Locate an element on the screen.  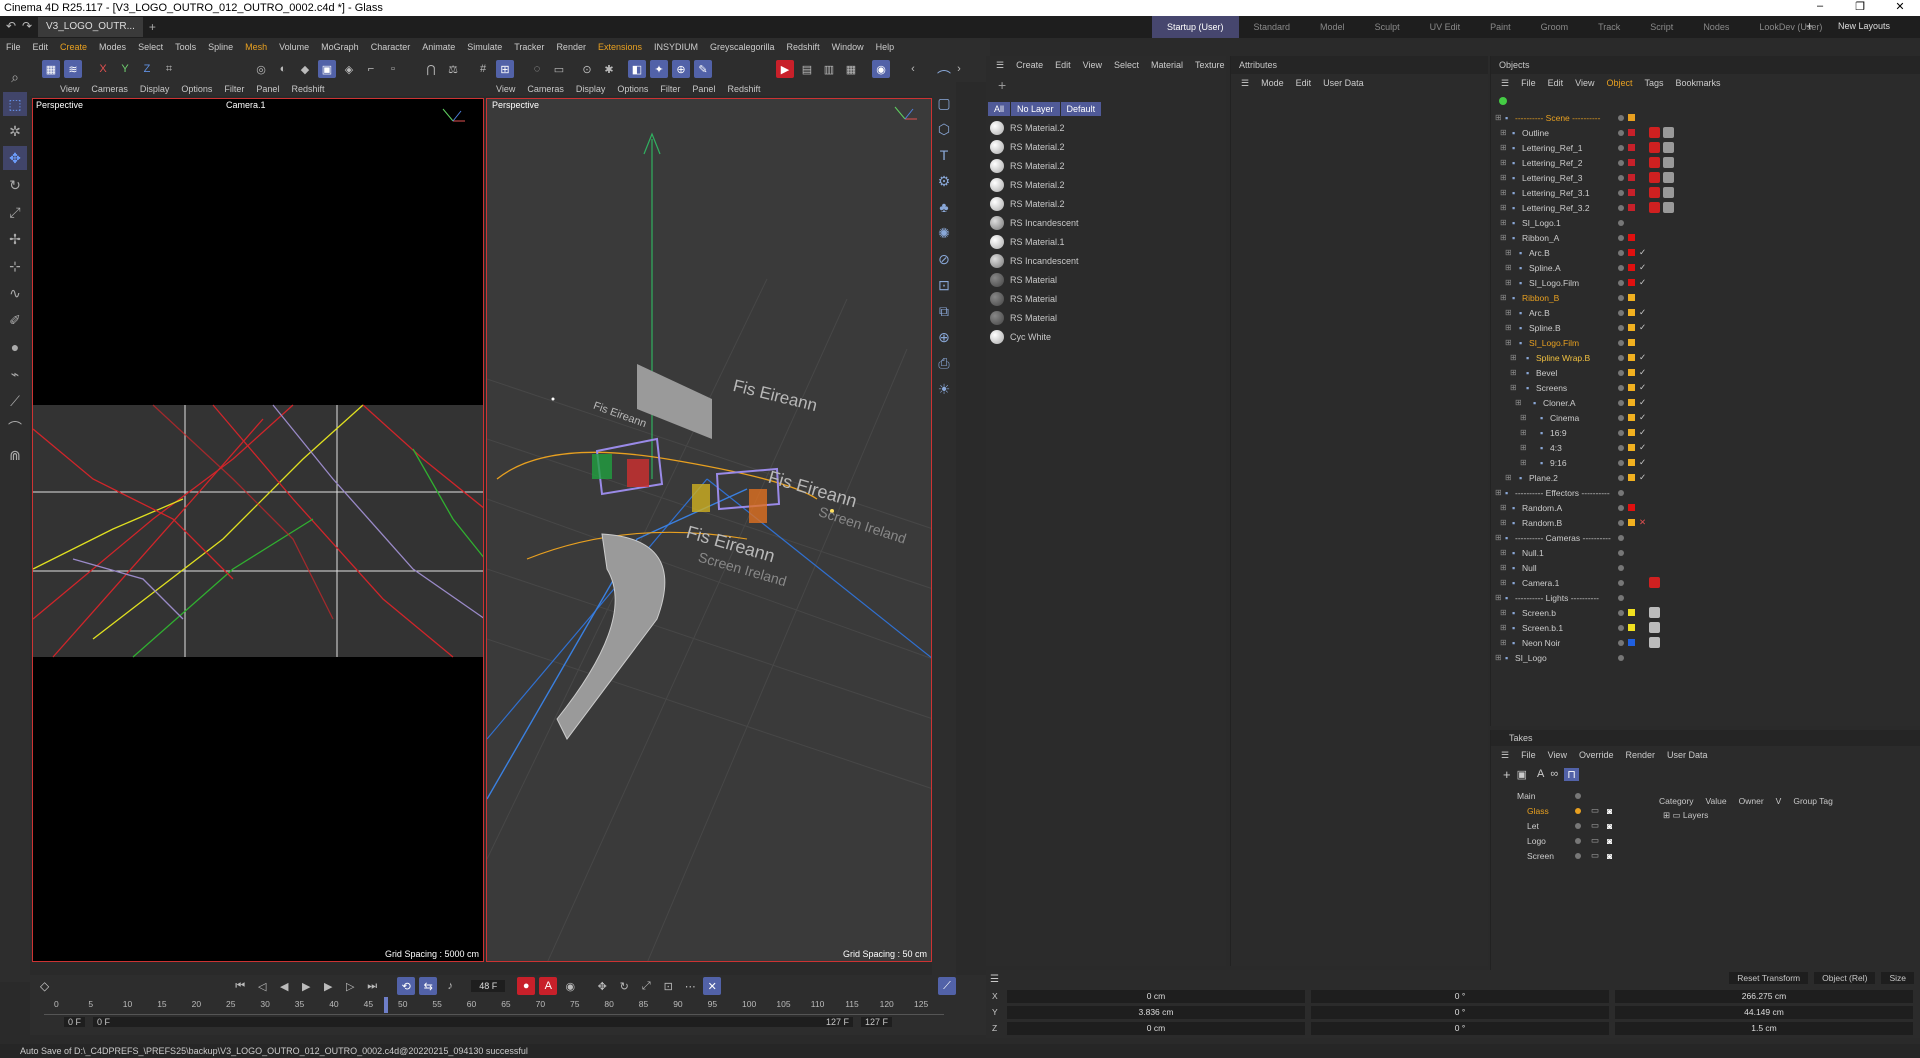
layout-tab: LookDev (User) is located at coordinates (1790, 27).